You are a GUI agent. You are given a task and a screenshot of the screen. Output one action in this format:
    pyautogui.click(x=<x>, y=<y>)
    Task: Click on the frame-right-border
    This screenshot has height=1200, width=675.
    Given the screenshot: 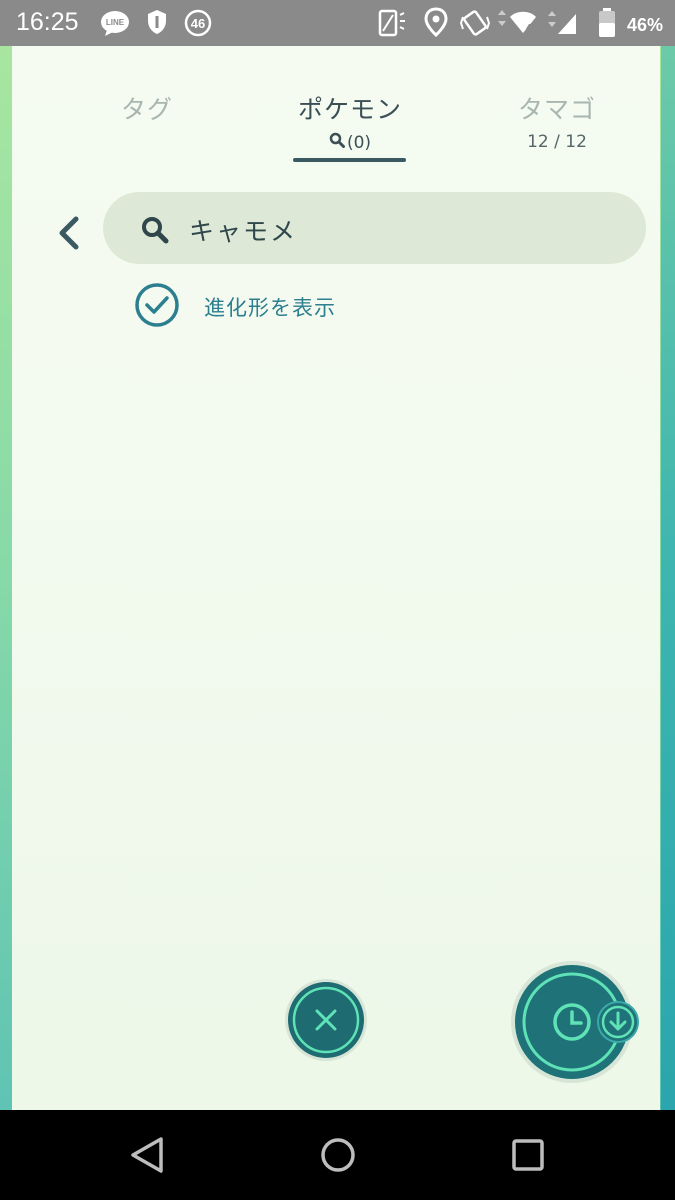 What is the action you would take?
    pyautogui.click(x=668, y=578)
    